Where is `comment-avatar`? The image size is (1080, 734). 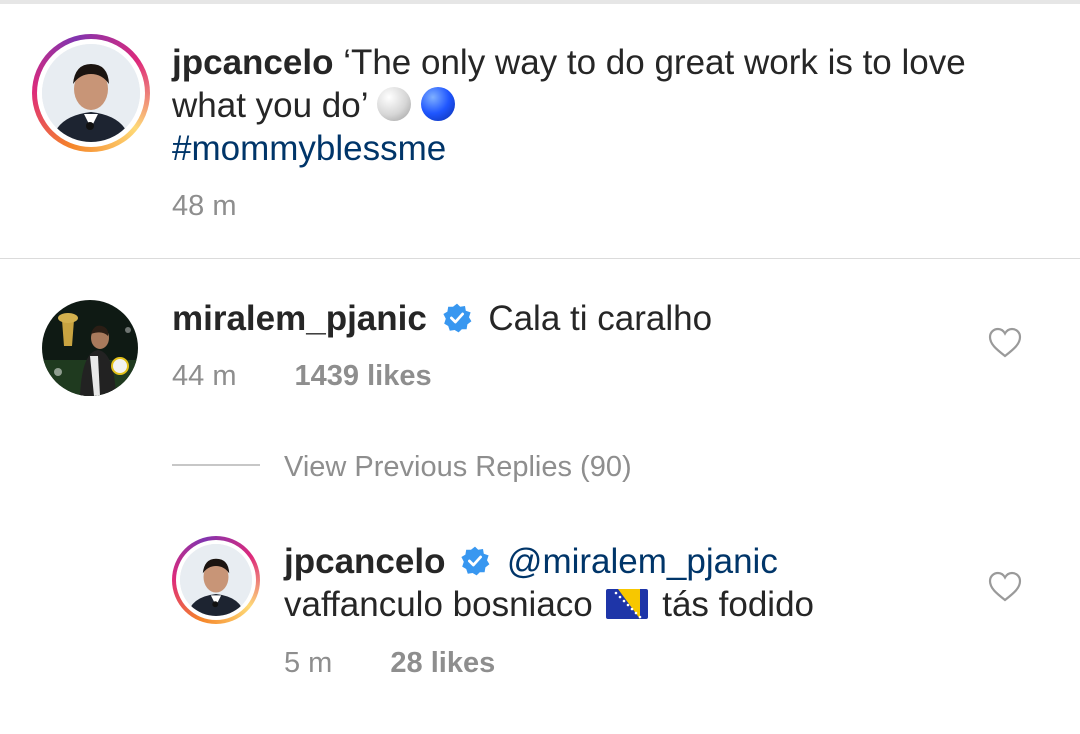
comment-avatar is located at coordinates (90, 348).